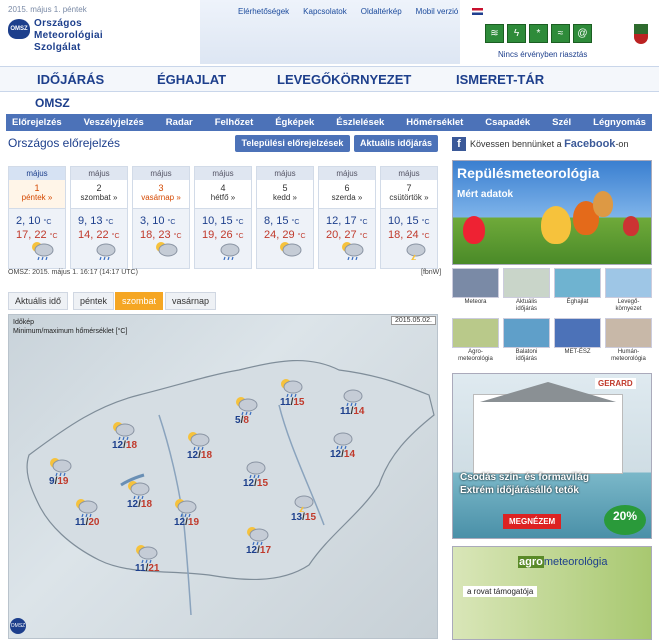  I want to click on wind-icon: ≋, so click(494, 33).